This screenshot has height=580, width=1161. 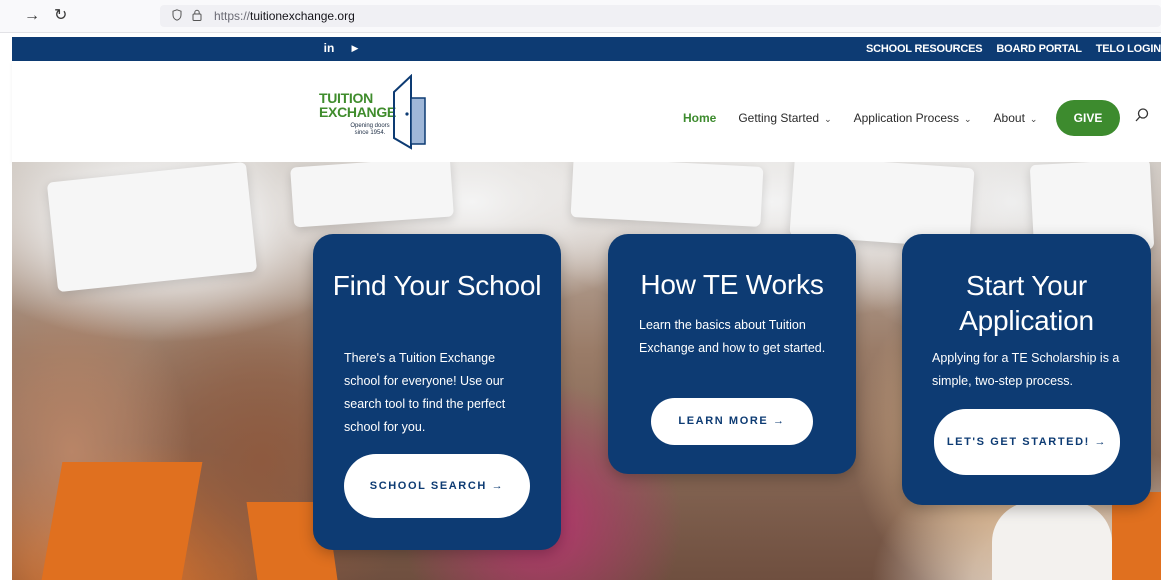 What do you see at coordinates (1142, 115) in the screenshot?
I see `search-icon` at bounding box center [1142, 115].